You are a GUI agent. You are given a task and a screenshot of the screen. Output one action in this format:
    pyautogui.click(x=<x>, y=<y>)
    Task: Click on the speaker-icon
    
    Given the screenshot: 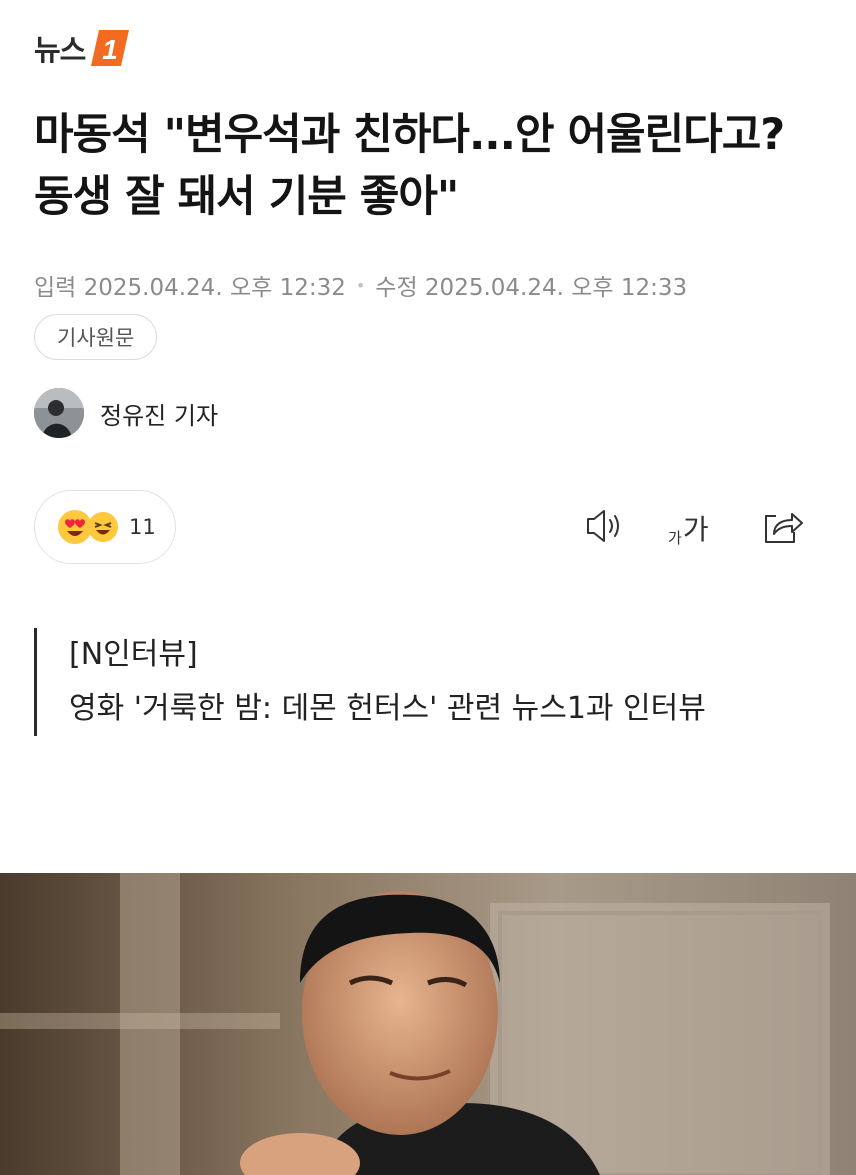 What is the action you would take?
    pyautogui.click(x=603, y=526)
    